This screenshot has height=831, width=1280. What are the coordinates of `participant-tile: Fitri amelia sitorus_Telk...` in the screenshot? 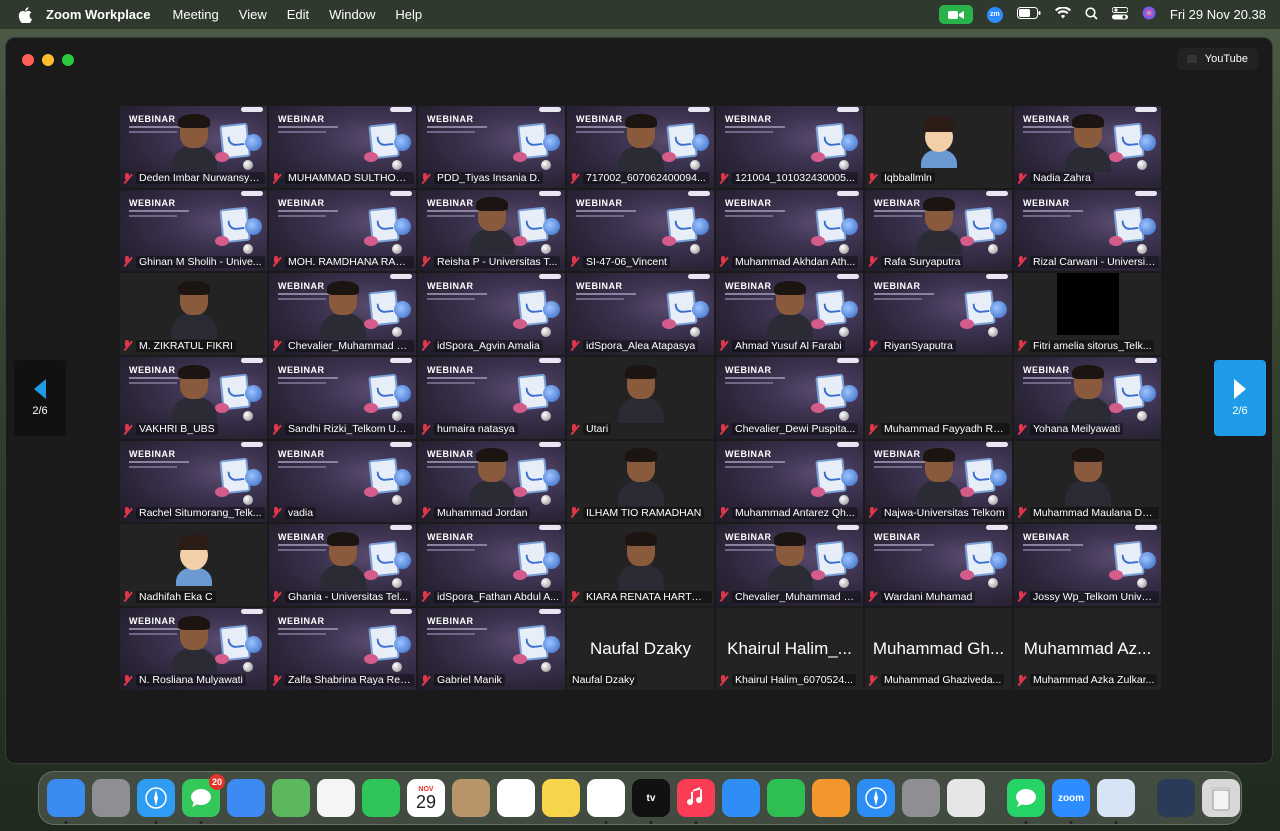 It's located at (1087, 314).